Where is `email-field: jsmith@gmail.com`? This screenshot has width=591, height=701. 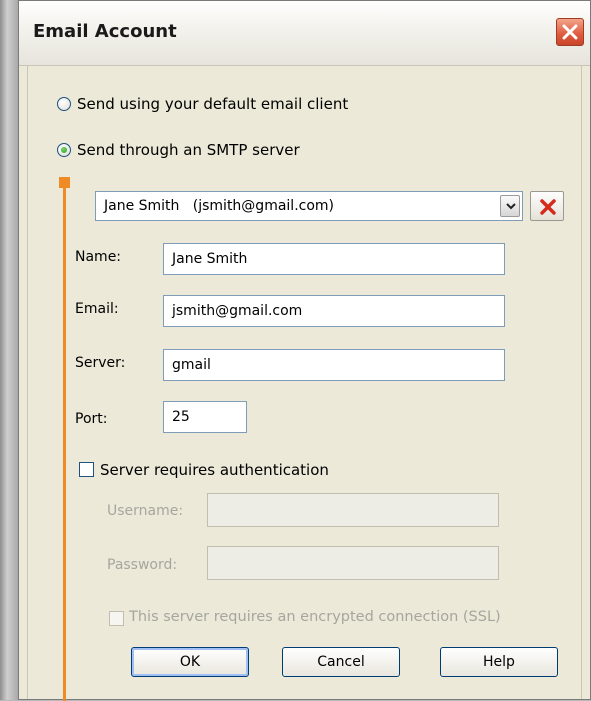
email-field: jsmith@gmail.com is located at coordinates (334, 311).